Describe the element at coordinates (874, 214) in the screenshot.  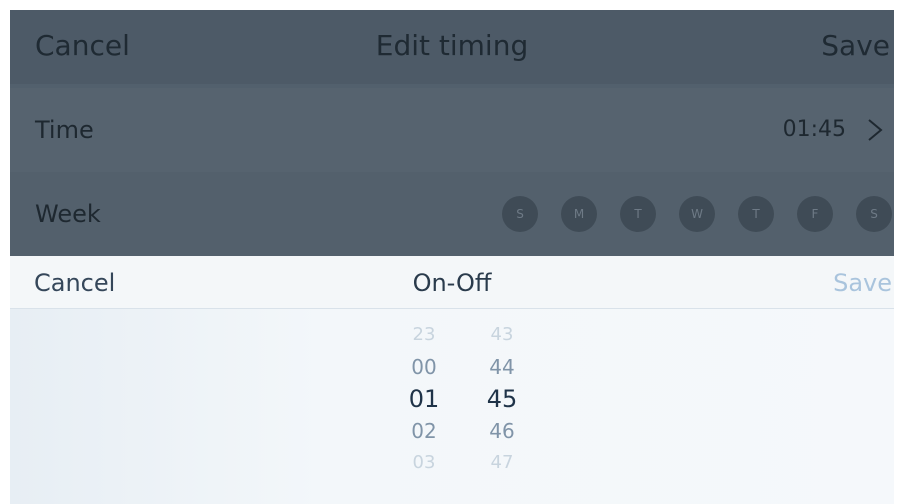
I see `day-toggle-saturday: S` at that location.